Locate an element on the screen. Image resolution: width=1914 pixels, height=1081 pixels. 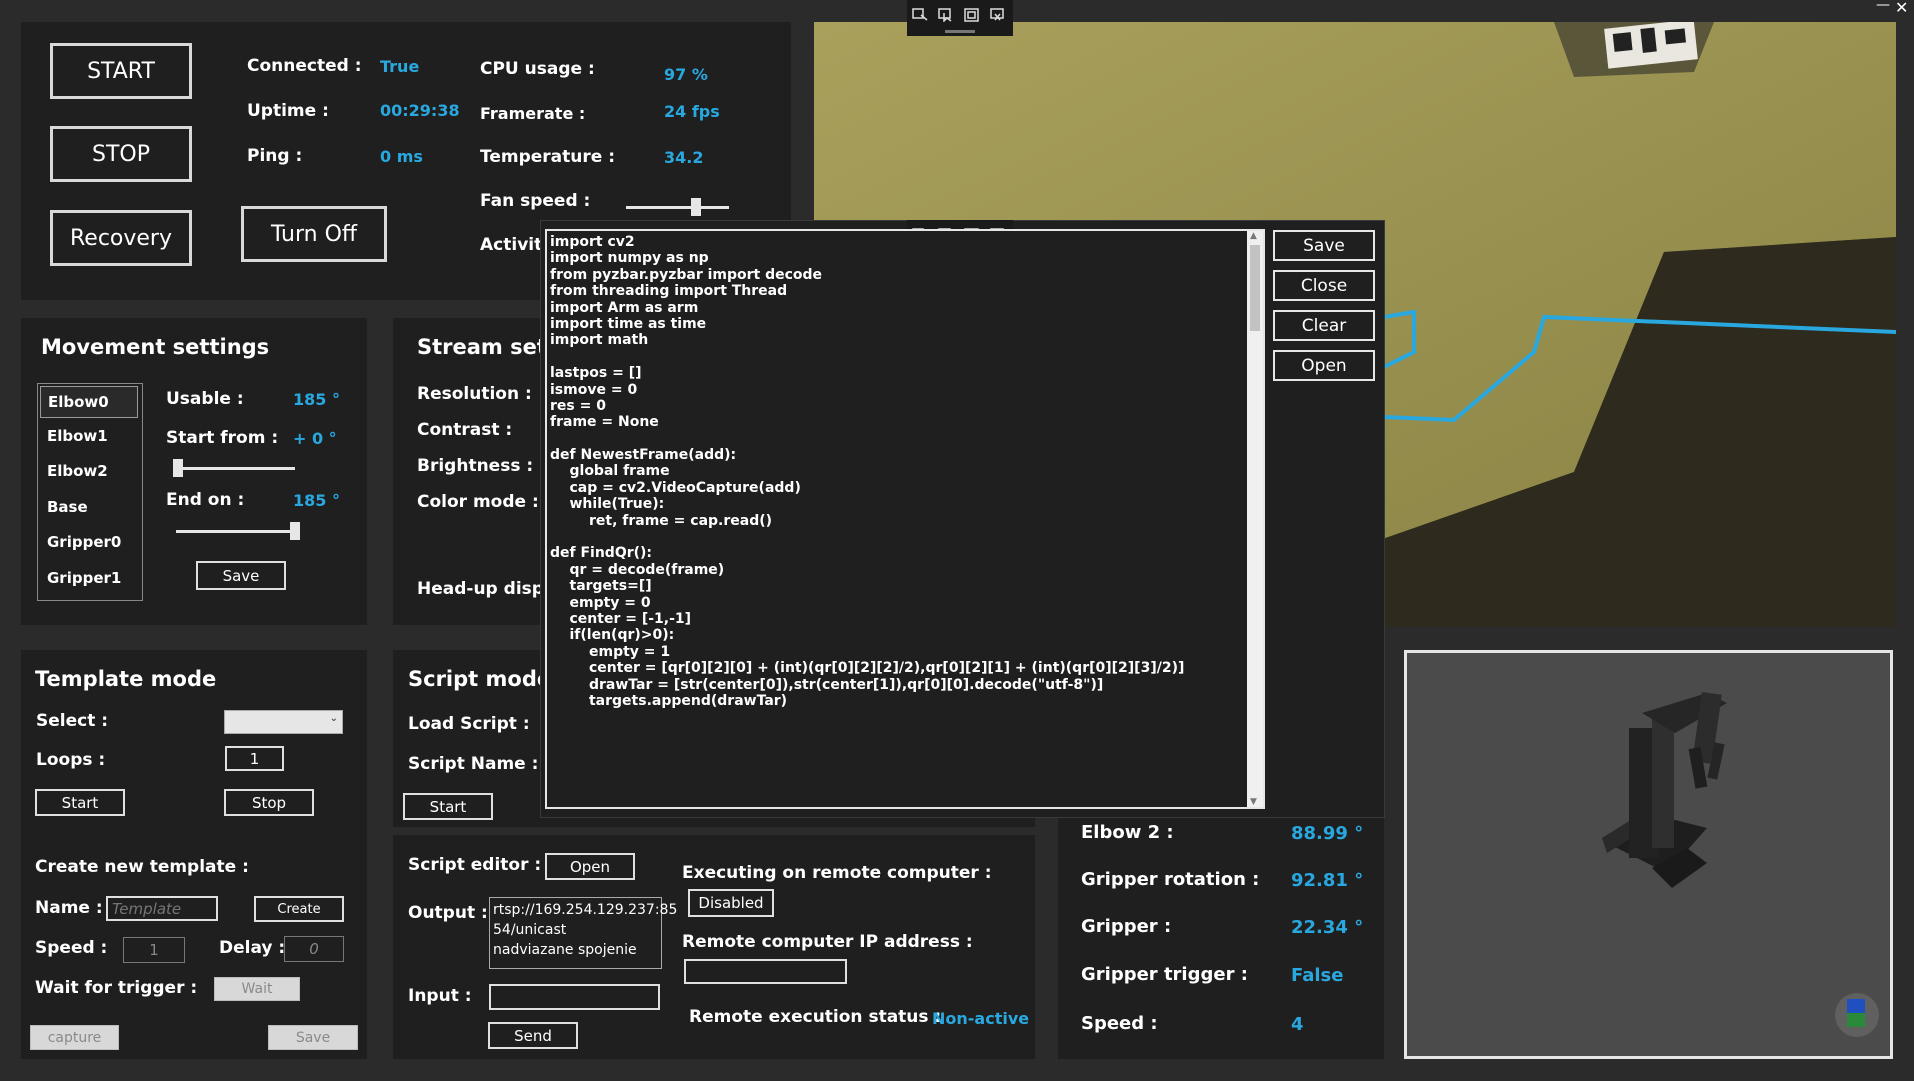
recovery-button: Recovery is located at coordinates (121, 238).